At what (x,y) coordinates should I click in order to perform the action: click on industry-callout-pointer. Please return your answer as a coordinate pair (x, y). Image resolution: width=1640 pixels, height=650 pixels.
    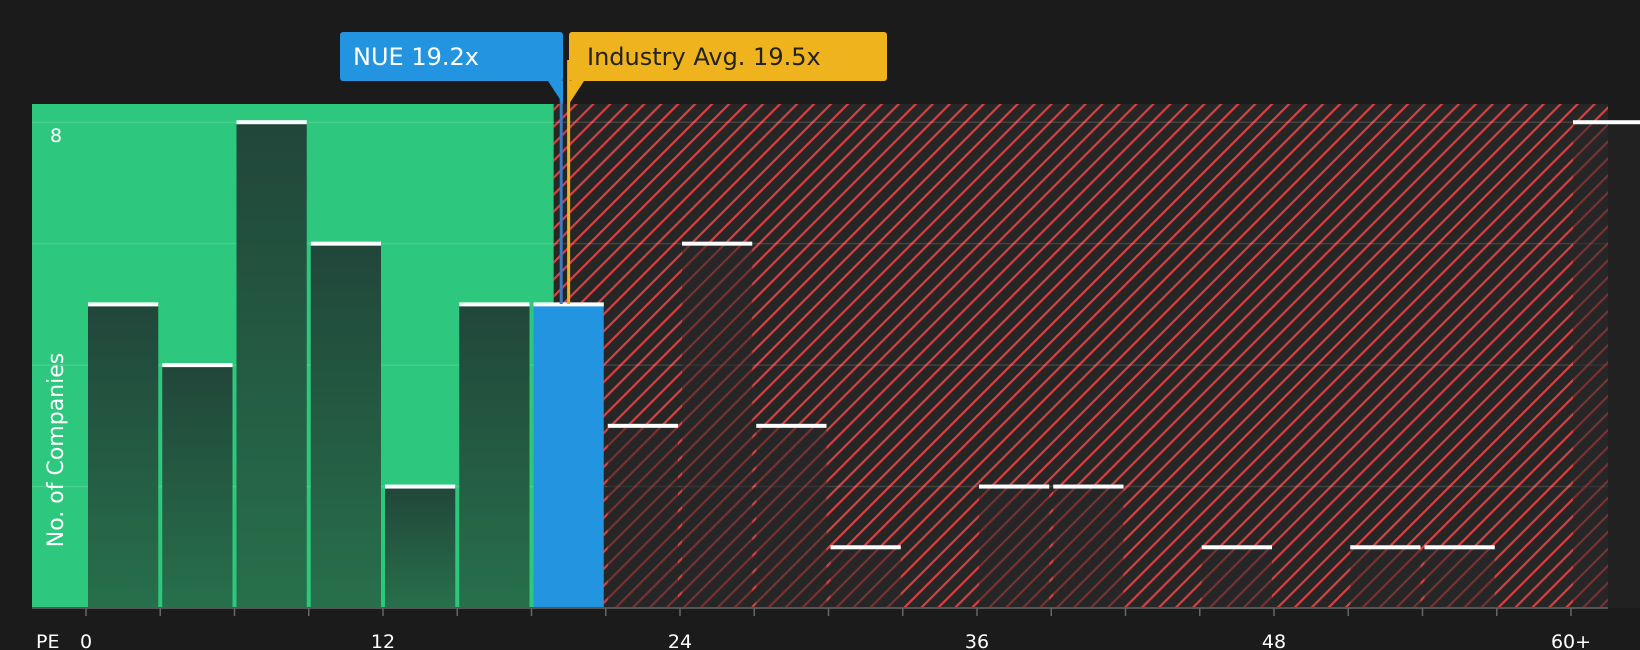
    Looking at the image, I should click on (576, 92).